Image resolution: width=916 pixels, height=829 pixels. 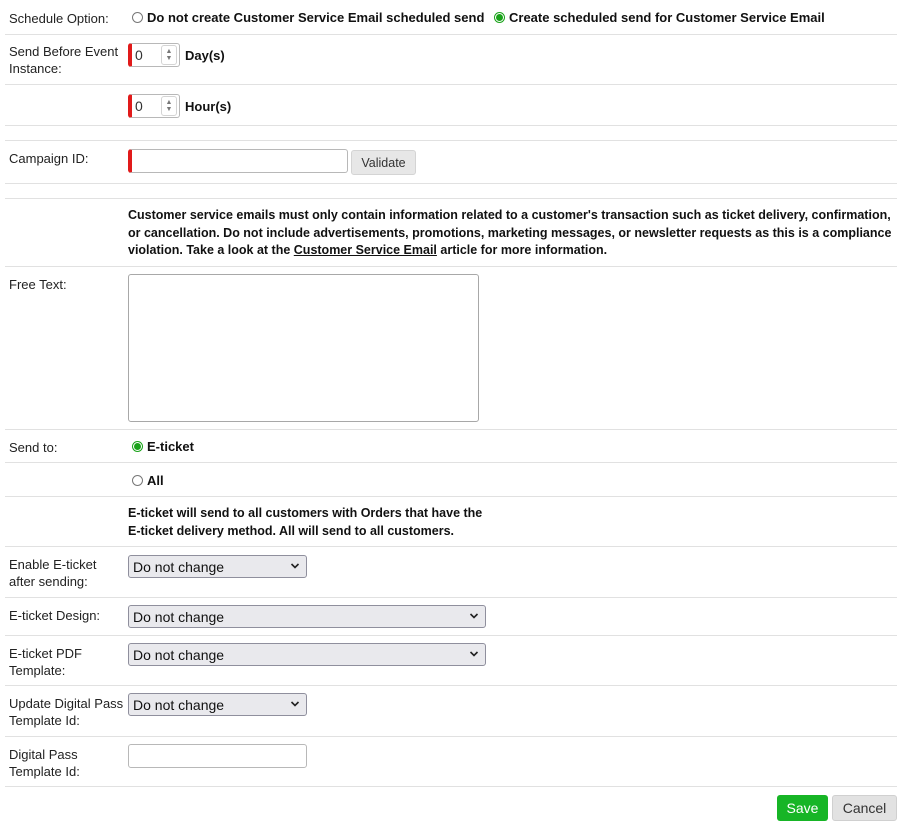 What do you see at coordinates (53, 573) in the screenshot?
I see `enable-eticket-label: Enable E-ticket after sending:` at bounding box center [53, 573].